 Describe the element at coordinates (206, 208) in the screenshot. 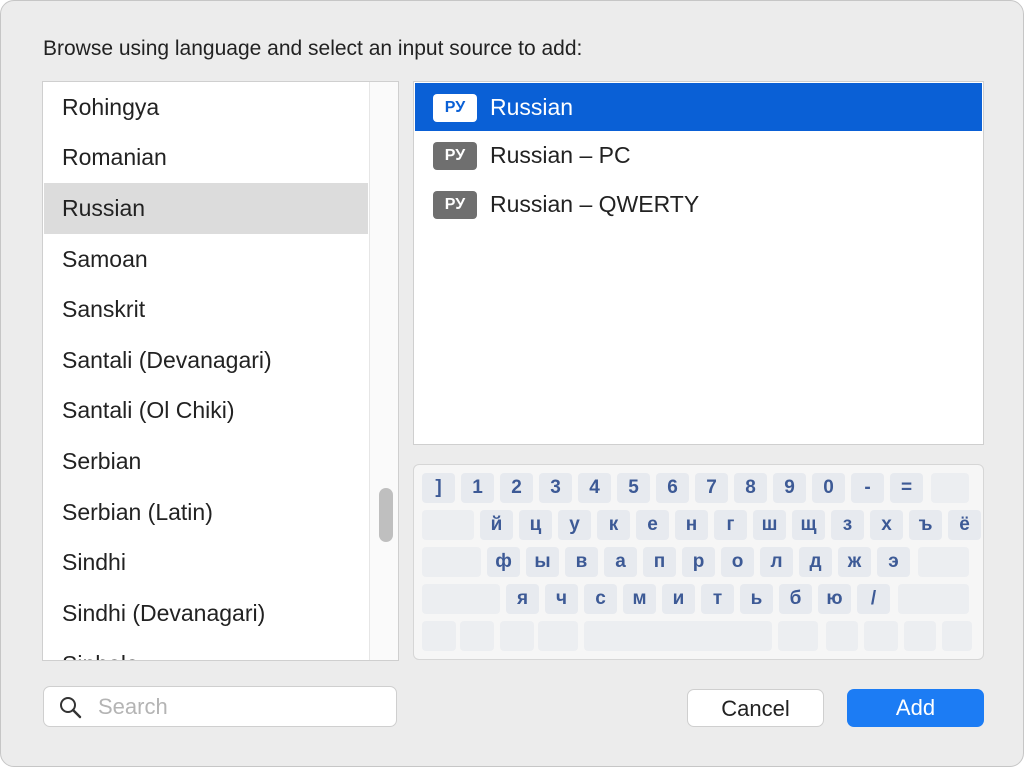

I see `language-item-russian: Russian` at that location.